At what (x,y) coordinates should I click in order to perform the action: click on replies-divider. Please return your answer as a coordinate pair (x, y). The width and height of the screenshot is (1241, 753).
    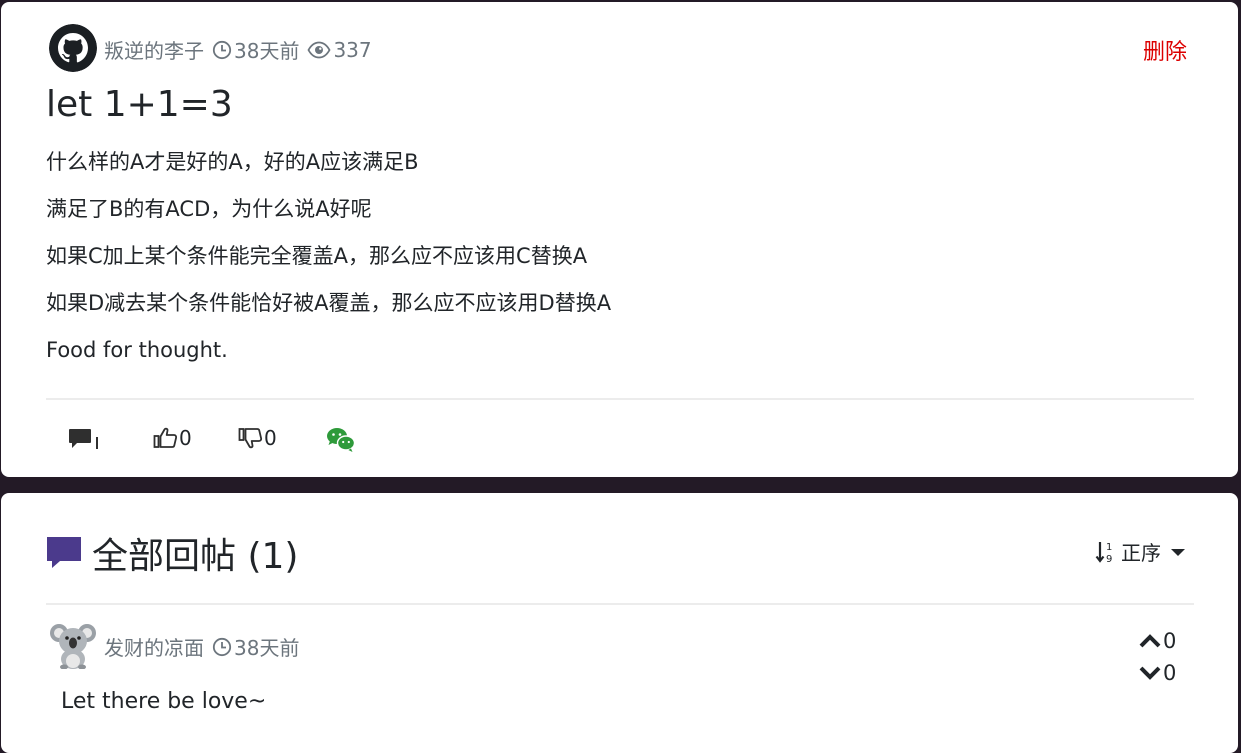
    Looking at the image, I should click on (620, 604).